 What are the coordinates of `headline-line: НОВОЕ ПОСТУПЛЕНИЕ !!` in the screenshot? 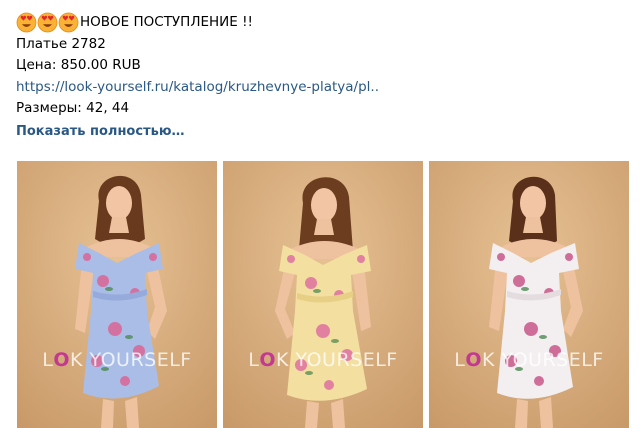 It's located at (197, 23).